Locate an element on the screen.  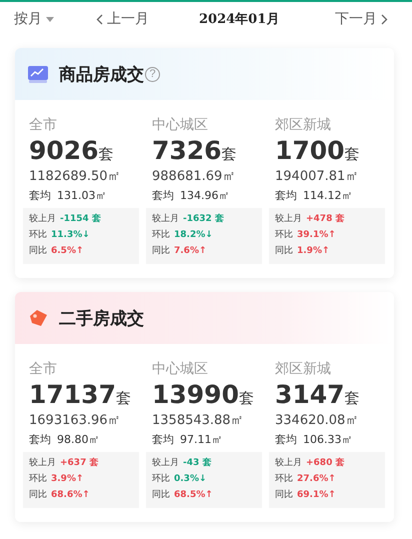
stat-value: +637 套 is located at coordinates (79, 463).